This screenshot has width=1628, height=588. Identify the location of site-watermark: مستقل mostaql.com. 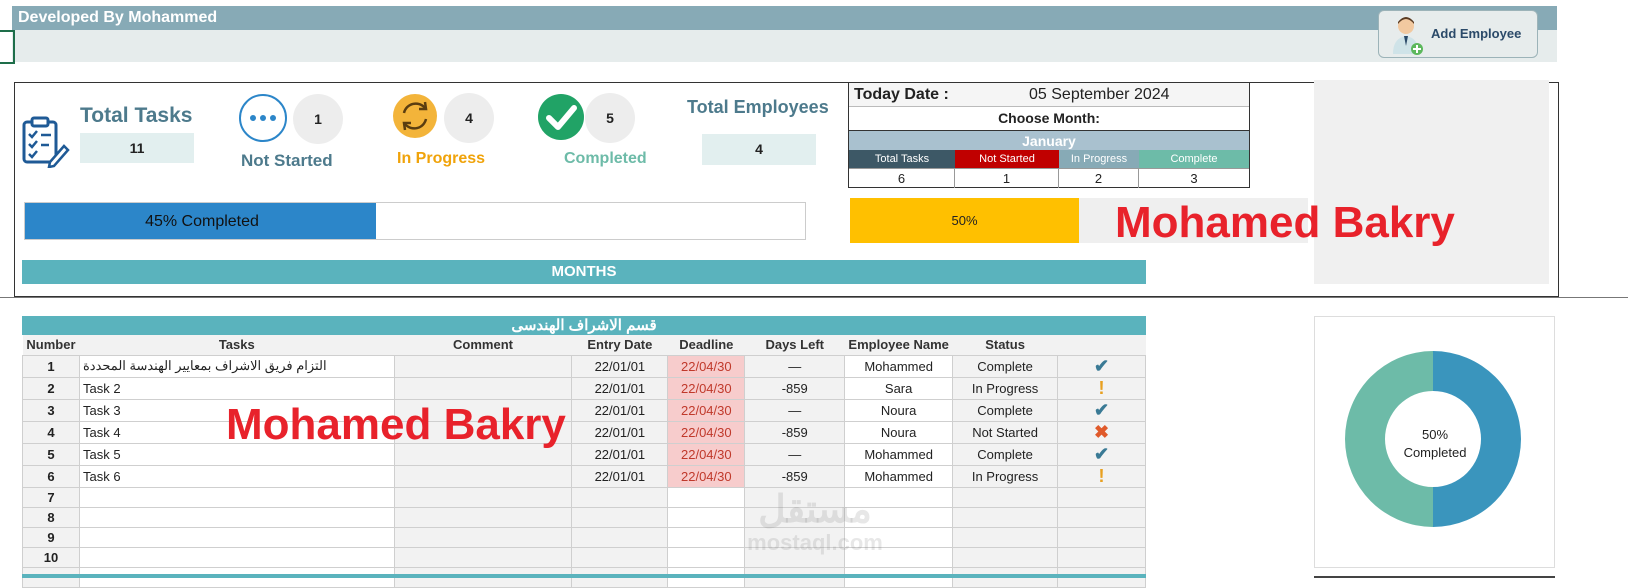
(815, 523).